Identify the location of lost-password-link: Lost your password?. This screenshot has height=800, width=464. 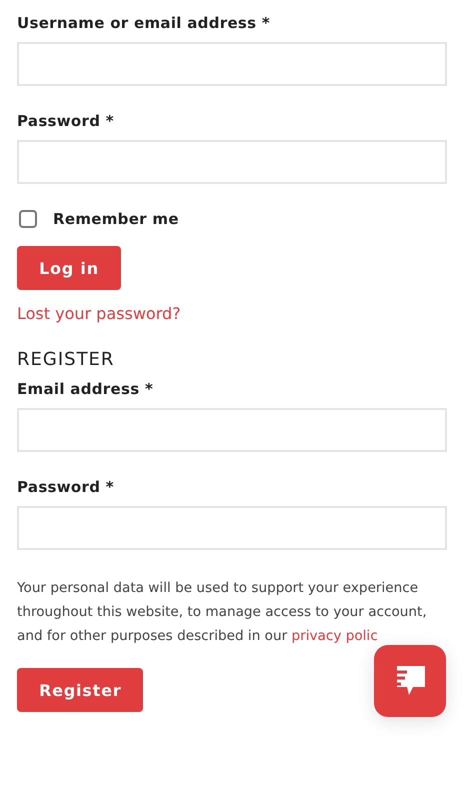
(99, 313).